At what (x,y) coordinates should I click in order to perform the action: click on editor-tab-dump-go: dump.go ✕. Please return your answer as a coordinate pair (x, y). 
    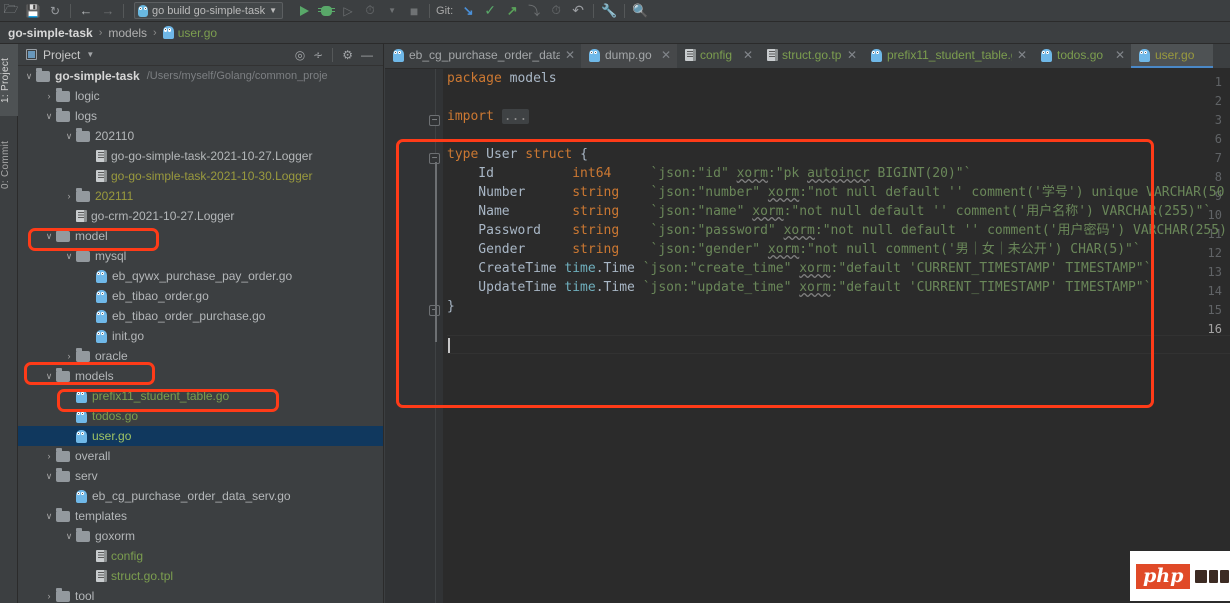
    Looking at the image, I should click on (629, 56).